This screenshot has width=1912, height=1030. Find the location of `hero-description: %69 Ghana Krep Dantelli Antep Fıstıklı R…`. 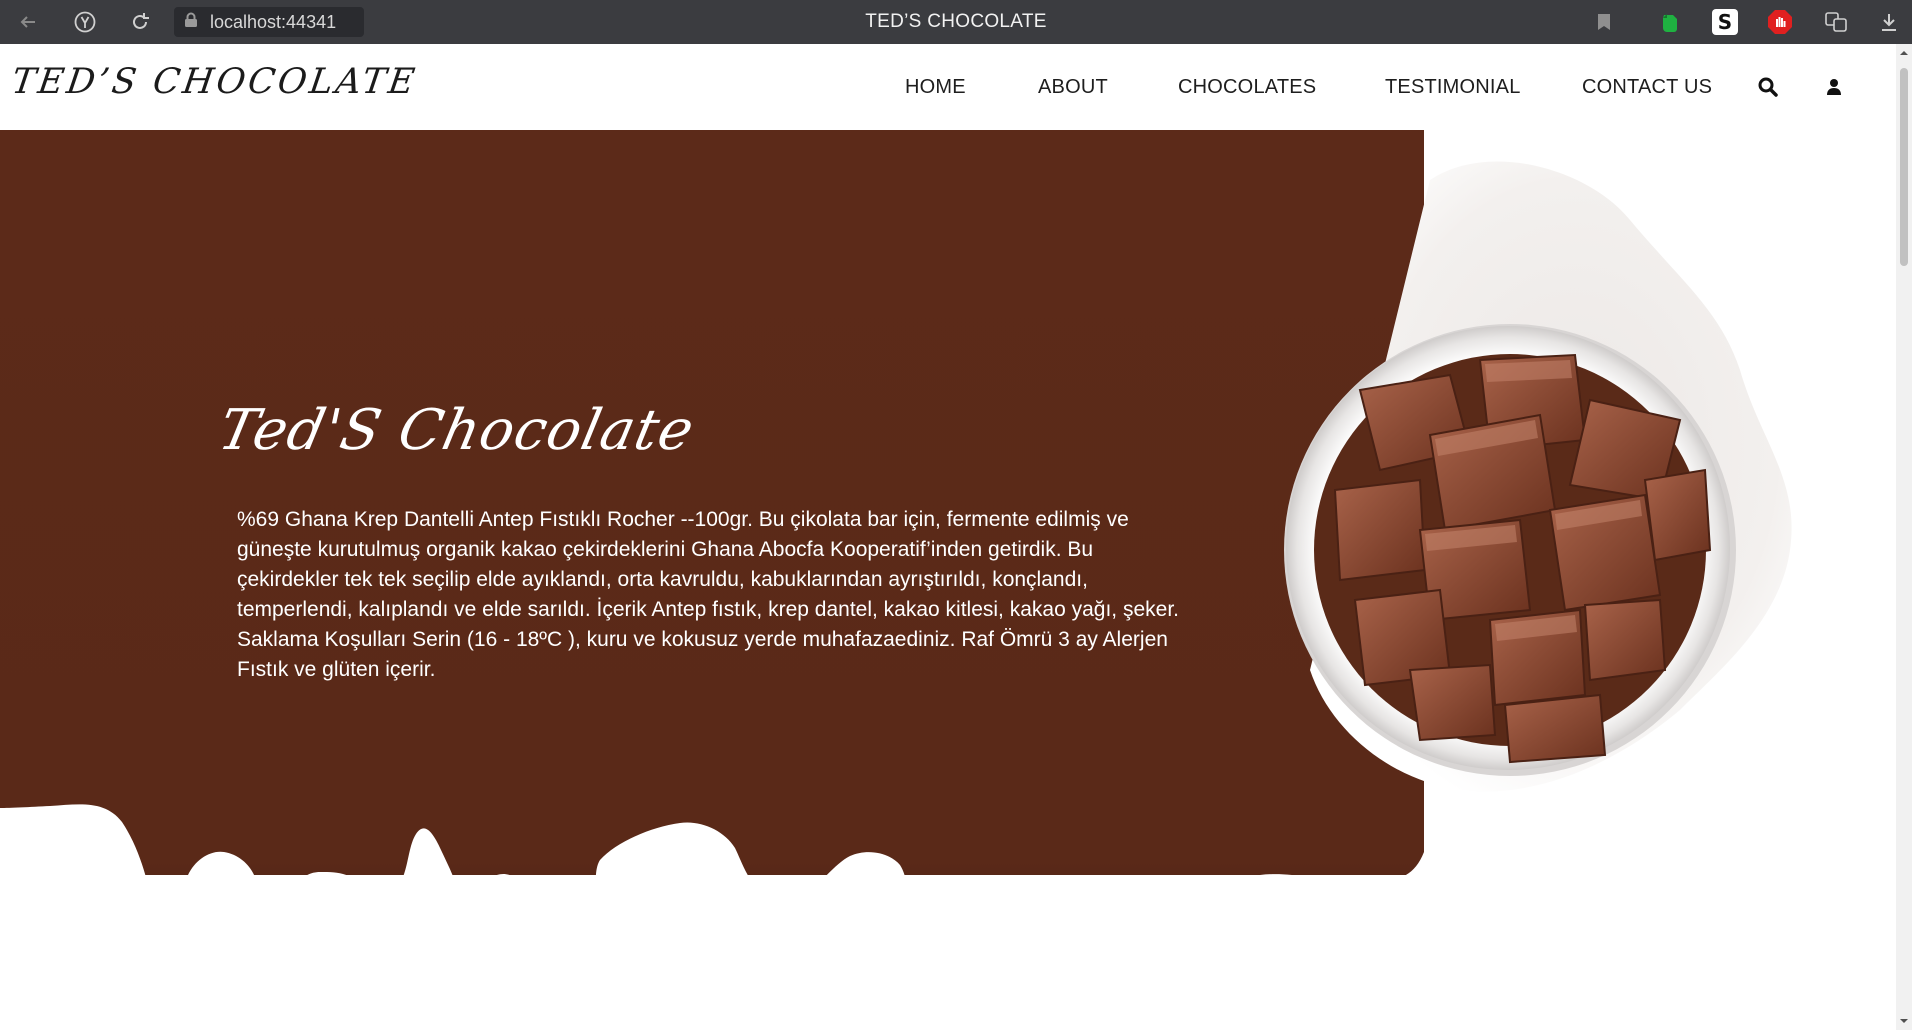

hero-description: %69 Ghana Krep Dantelli Antep Fıstıklı R… is located at coordinates (708, 594).